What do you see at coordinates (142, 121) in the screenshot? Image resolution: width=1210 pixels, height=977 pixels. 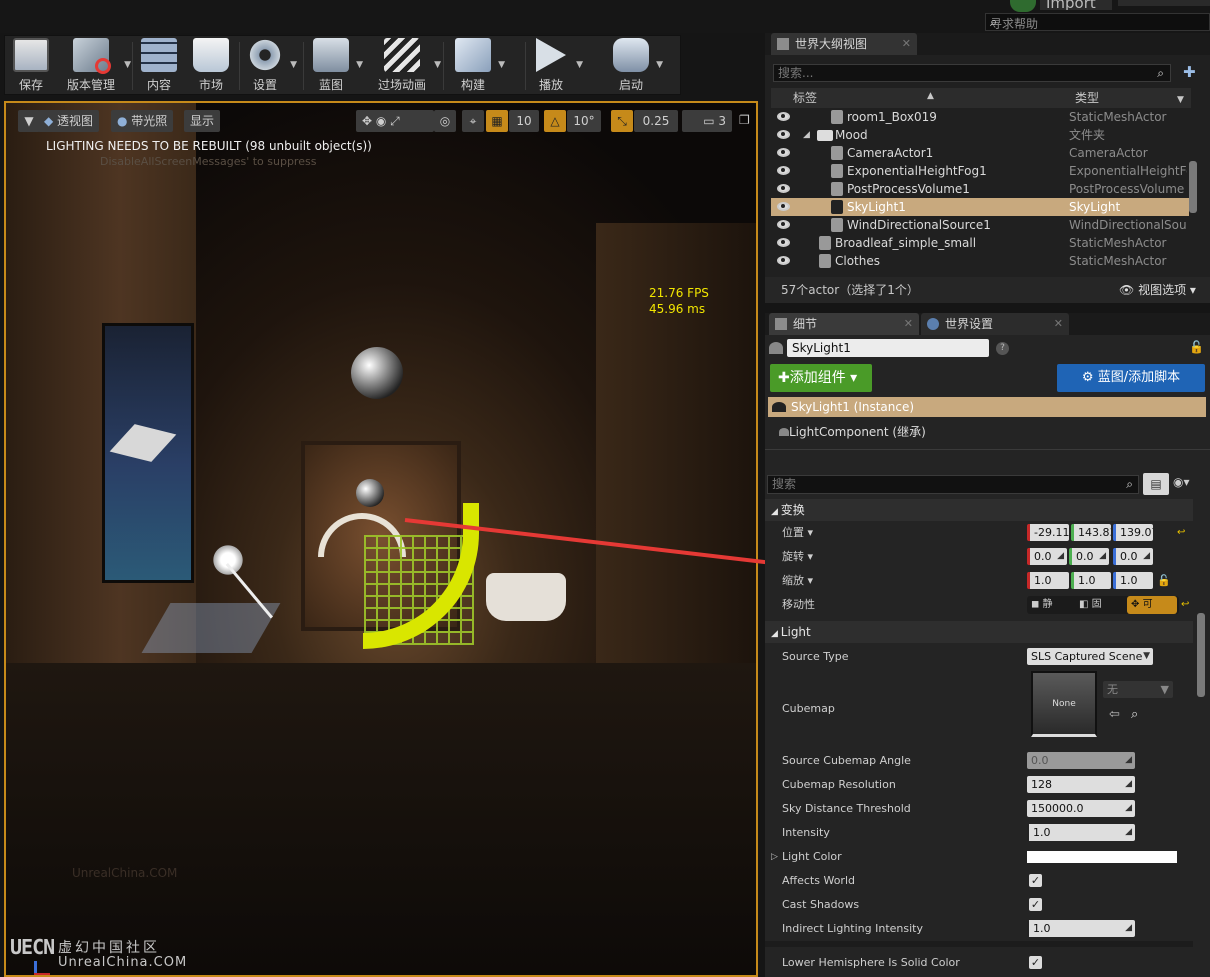 I see `lit-mode-button: ● 带光照` at bounding box center [142, 121].